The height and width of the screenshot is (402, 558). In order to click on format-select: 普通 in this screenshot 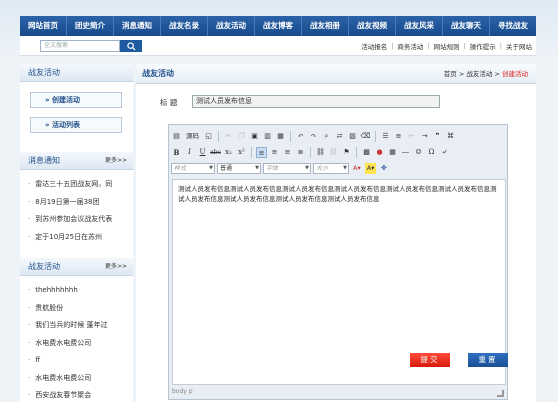, I will do `click(239, 168)`.